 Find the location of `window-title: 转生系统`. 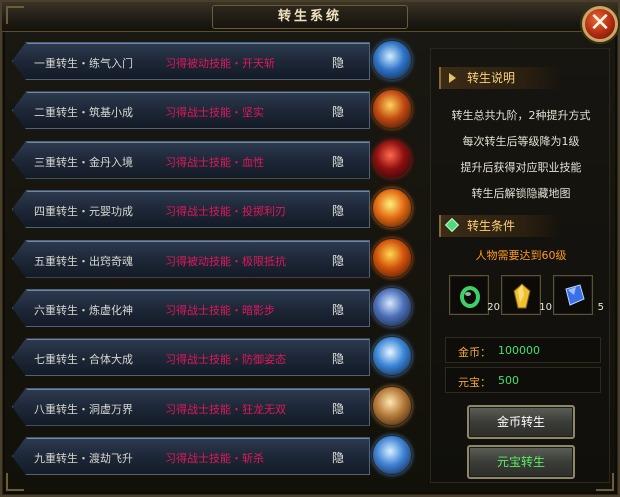

window-title: 转生系统 is located at coordinates (310, 17).